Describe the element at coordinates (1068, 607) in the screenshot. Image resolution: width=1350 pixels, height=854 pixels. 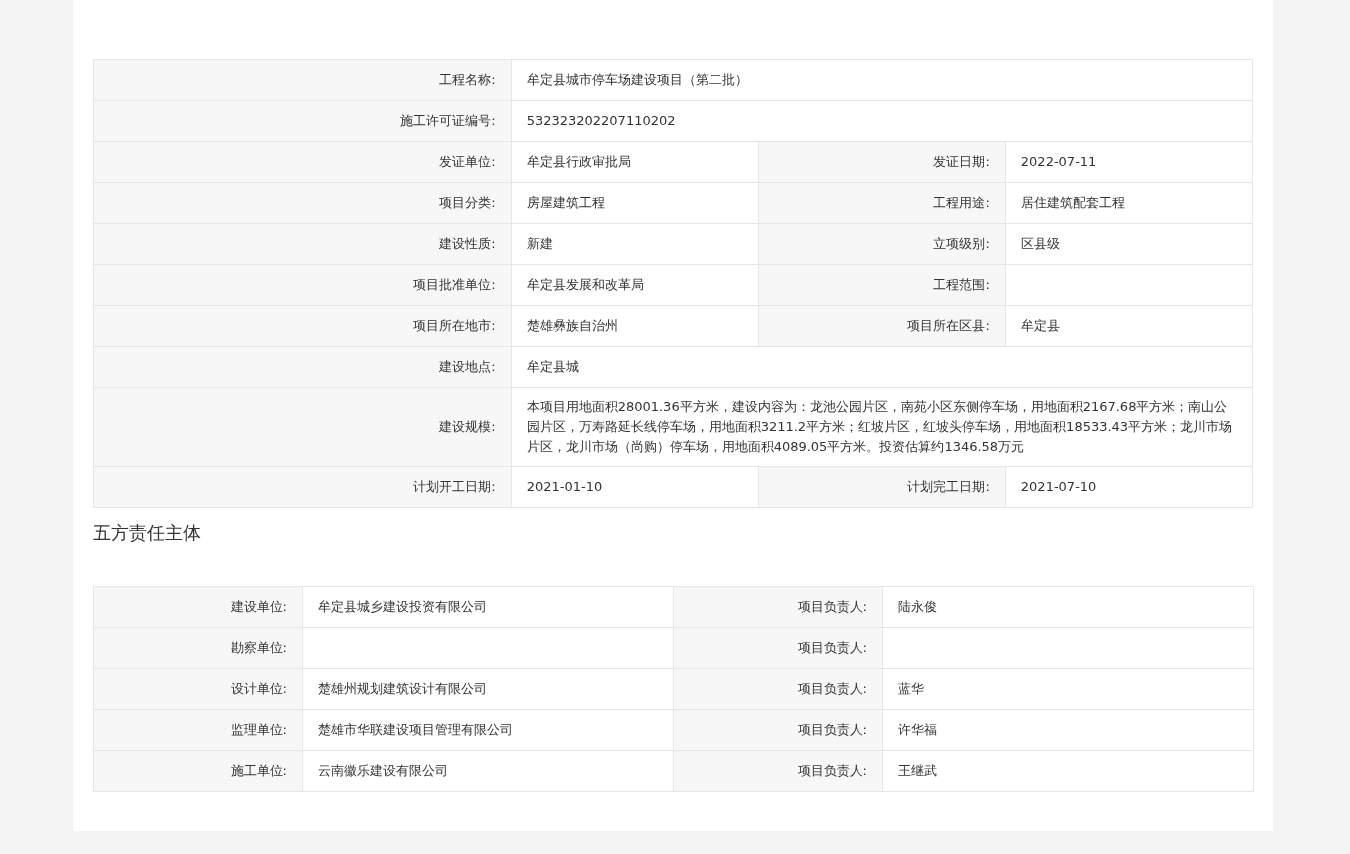
I see `field-value: 陆永俊` at that location.